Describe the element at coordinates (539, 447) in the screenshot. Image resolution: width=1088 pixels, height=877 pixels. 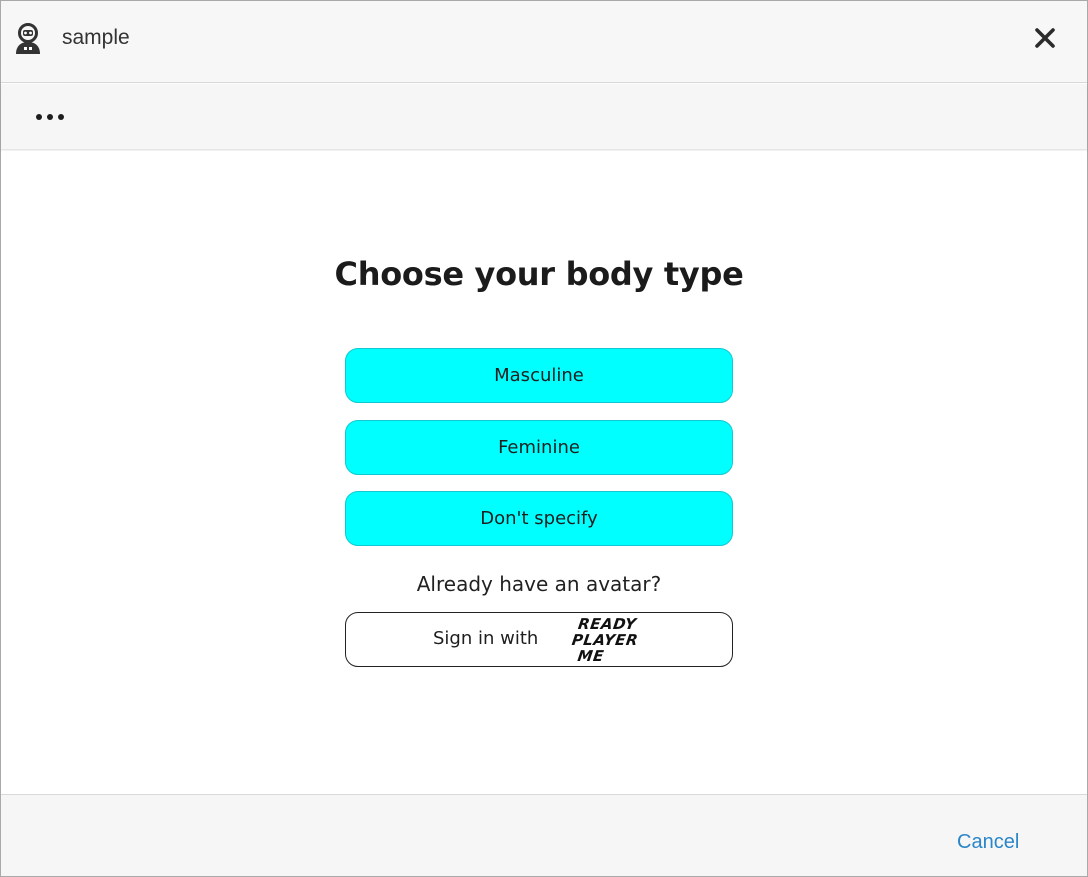
I see `feminine-button: Feminine` at that location.